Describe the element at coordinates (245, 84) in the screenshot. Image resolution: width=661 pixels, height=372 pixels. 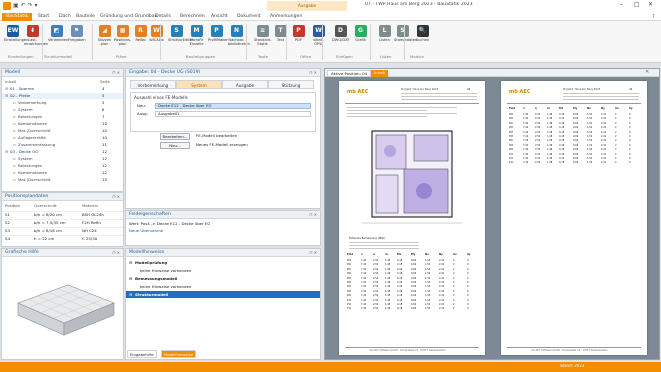
I see `eingabe-tab-ausgabe: Ausgabe` at that location.